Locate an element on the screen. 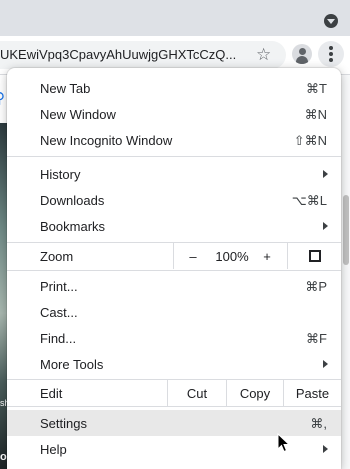 The width and height of the screenshot is (350, 469). menu-item-label: New Window is located at coordinates (78, 114).